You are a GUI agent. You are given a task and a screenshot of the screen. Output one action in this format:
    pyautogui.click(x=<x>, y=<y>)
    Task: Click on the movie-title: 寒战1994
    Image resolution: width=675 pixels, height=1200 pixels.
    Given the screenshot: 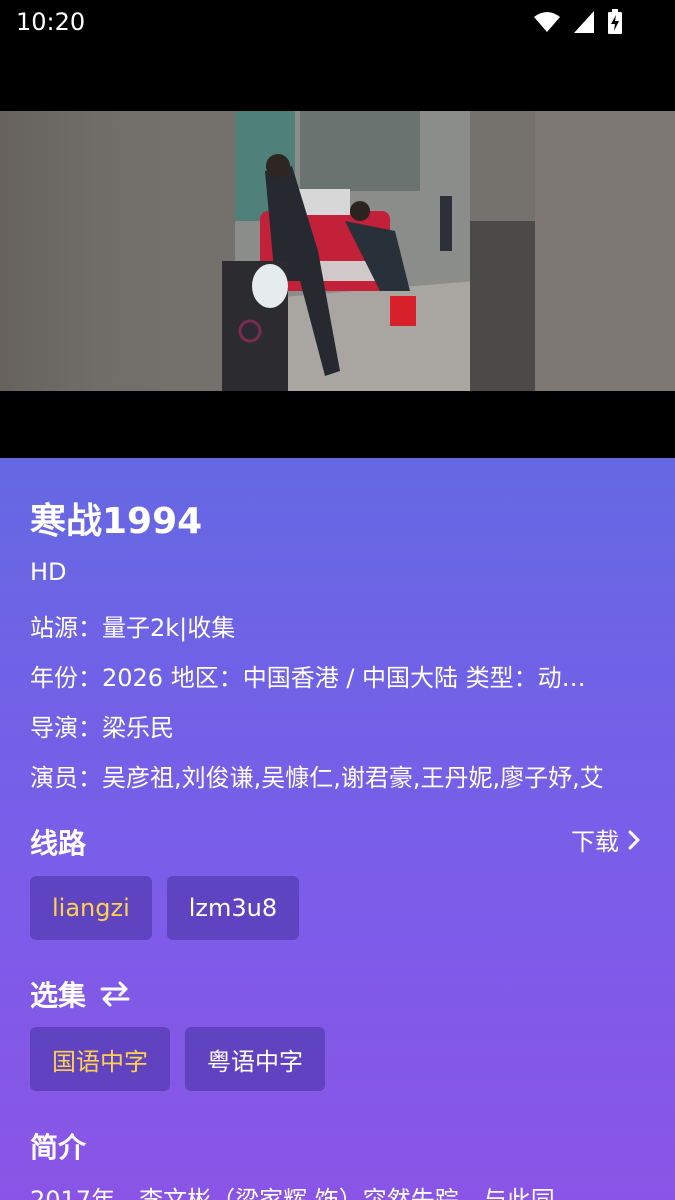 What is the action you would take?
    pyautogui.click(x=116, y=521)
    